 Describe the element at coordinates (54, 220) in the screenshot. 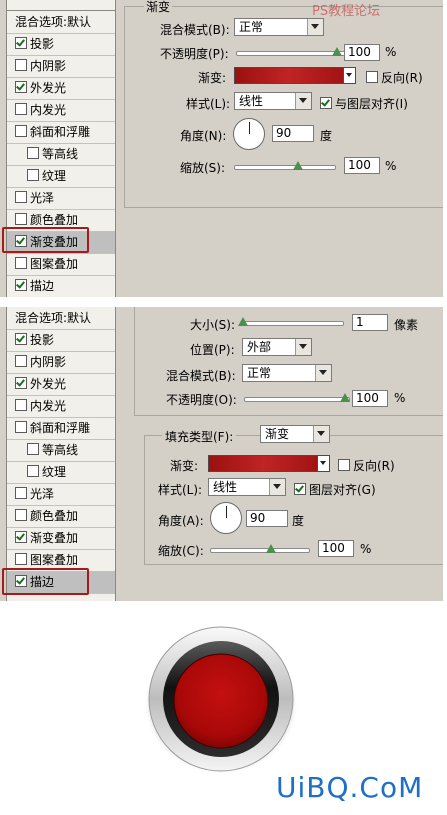

I see `sidebar-item-label: 颜色叠加` at that location.